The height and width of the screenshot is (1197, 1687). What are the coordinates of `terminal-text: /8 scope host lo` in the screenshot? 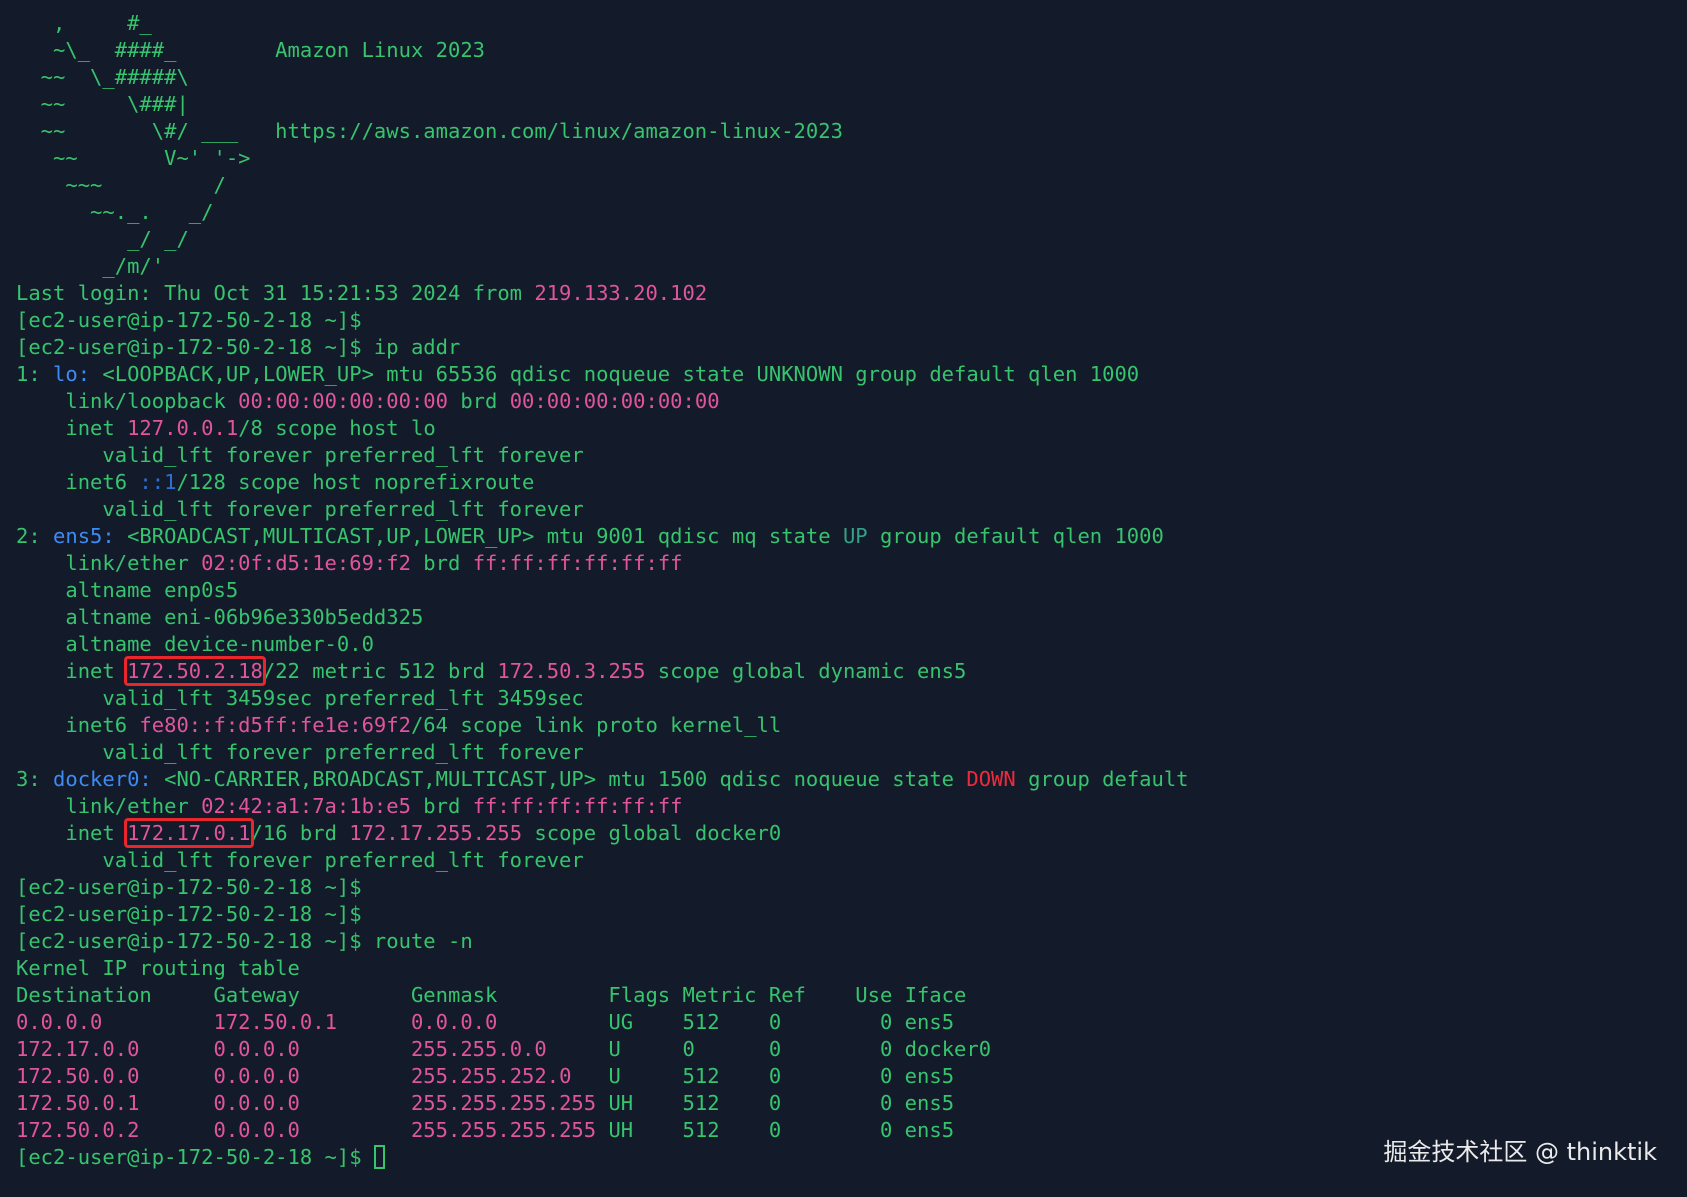 It's located at (337, 428).